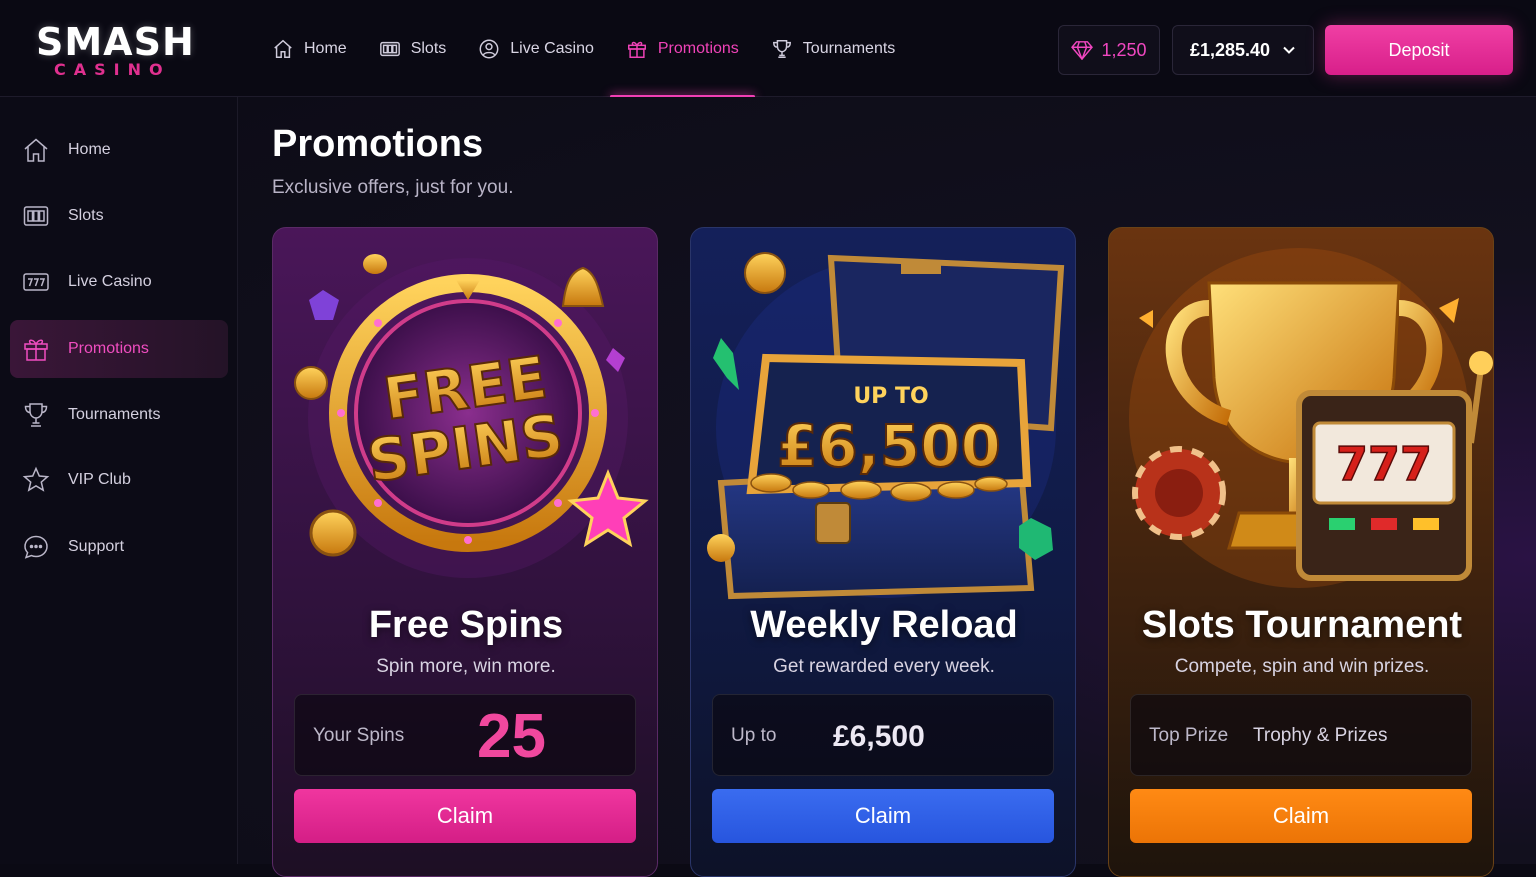 This screenshot has width=1536, height=877. What do you see at coordinates (393, 187) in the screenshot?
I see `page-subtitle: Exclusive offers, just for you.` at bounding box center [393, 187].